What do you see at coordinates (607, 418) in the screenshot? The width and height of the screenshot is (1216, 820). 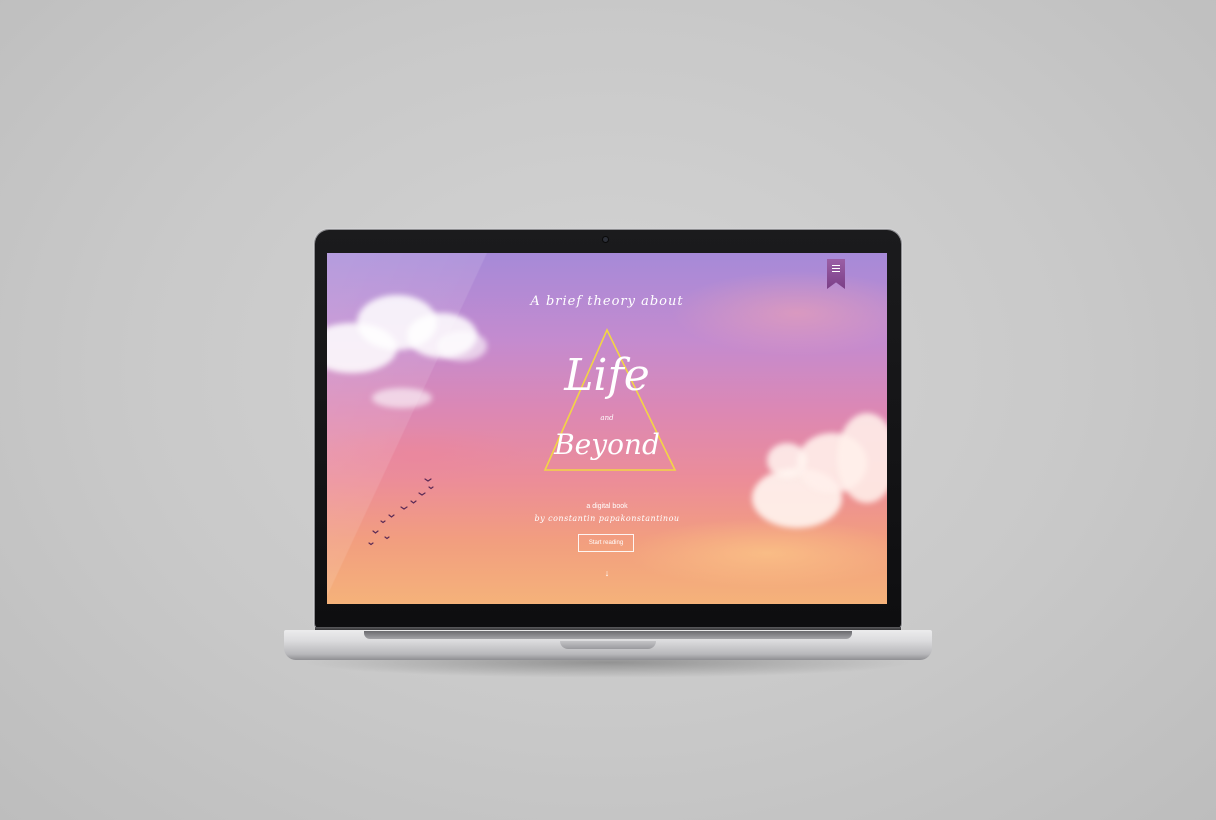 I see `hero-title-and: and` at bounding box center [607, 418].